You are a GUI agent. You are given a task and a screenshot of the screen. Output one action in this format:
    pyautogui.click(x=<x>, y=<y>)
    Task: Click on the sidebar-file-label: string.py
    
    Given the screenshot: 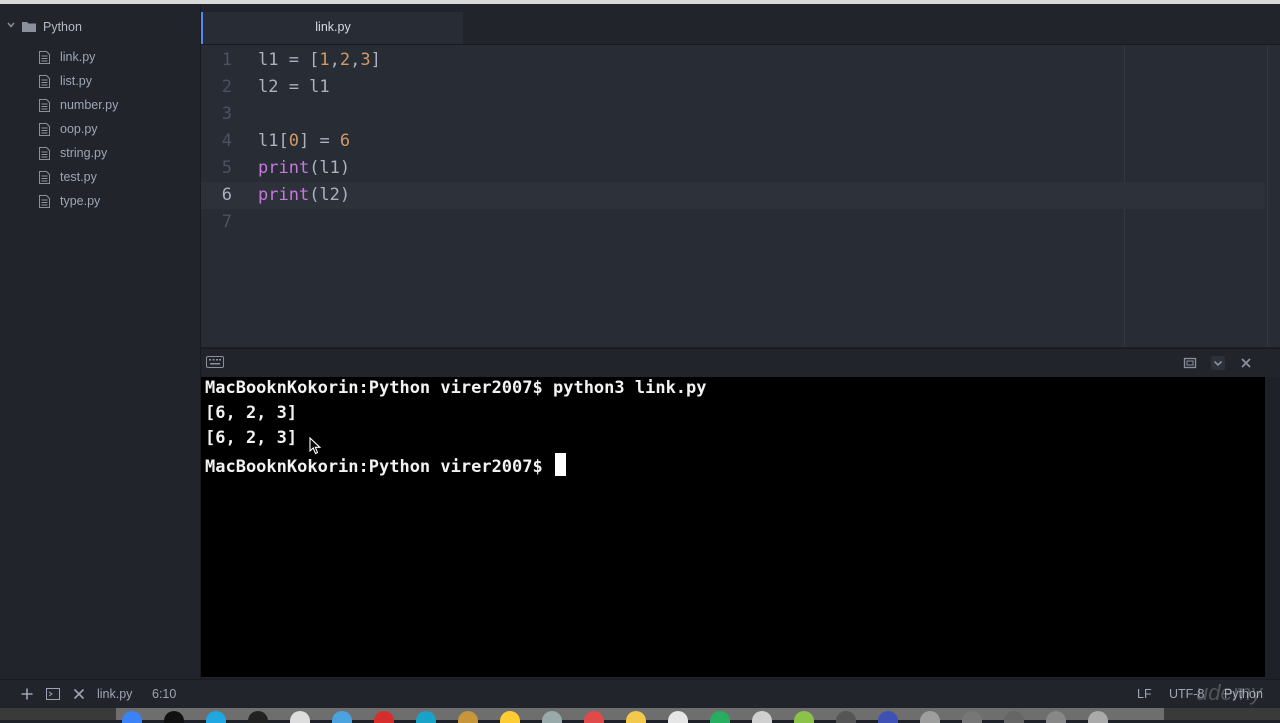 What is the action you would take?
    pyautogui.click(x=84, y=153)
    